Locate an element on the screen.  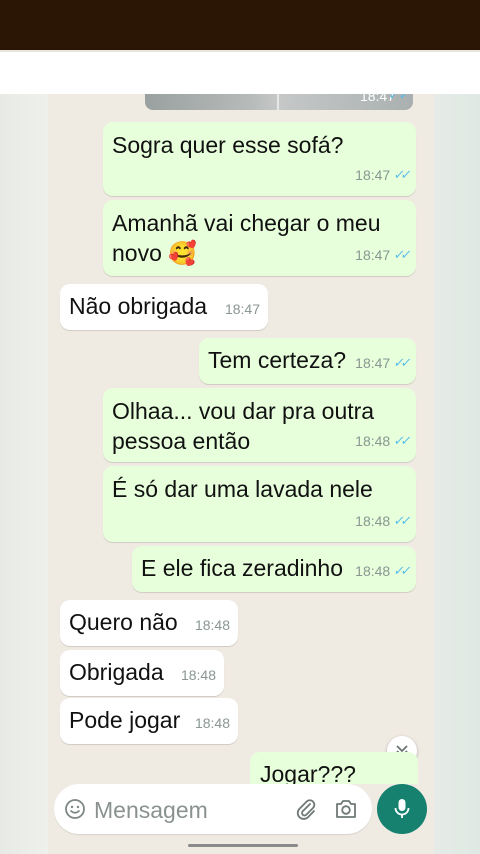
message-text: Sogra quer esse sofá? is located at coordinates (228, 145).